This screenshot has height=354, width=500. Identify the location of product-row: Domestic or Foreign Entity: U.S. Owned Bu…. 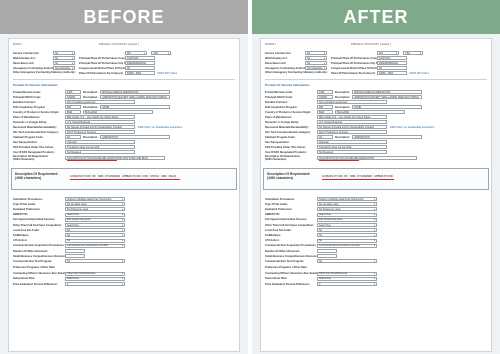
(326, 122).